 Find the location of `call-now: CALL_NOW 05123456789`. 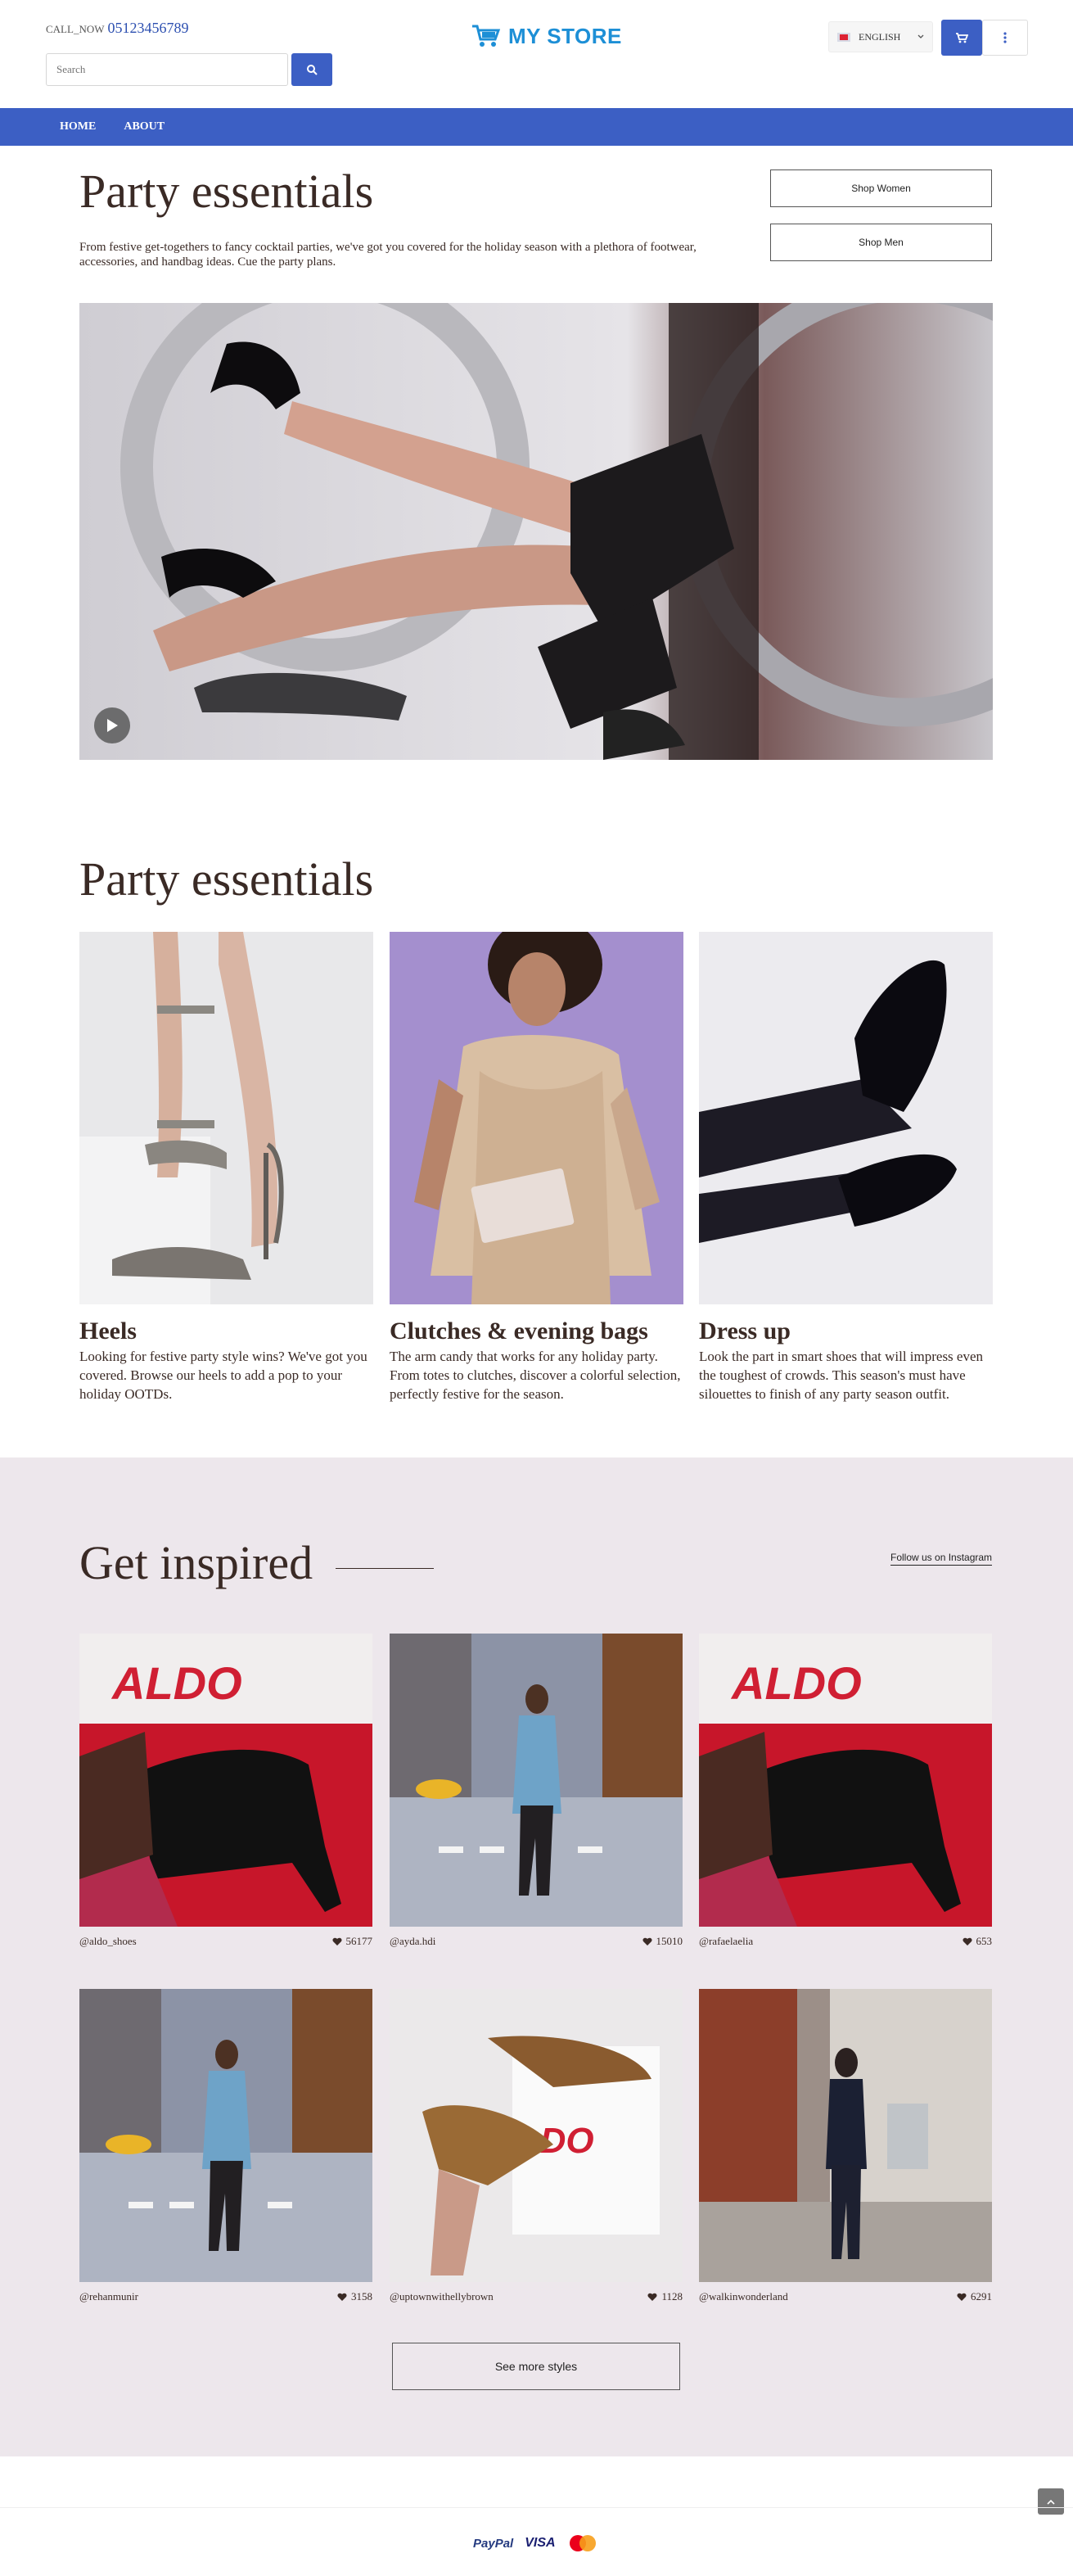

call-now: CALL_NOW 05123456789 is located at coordinates (118, 28).